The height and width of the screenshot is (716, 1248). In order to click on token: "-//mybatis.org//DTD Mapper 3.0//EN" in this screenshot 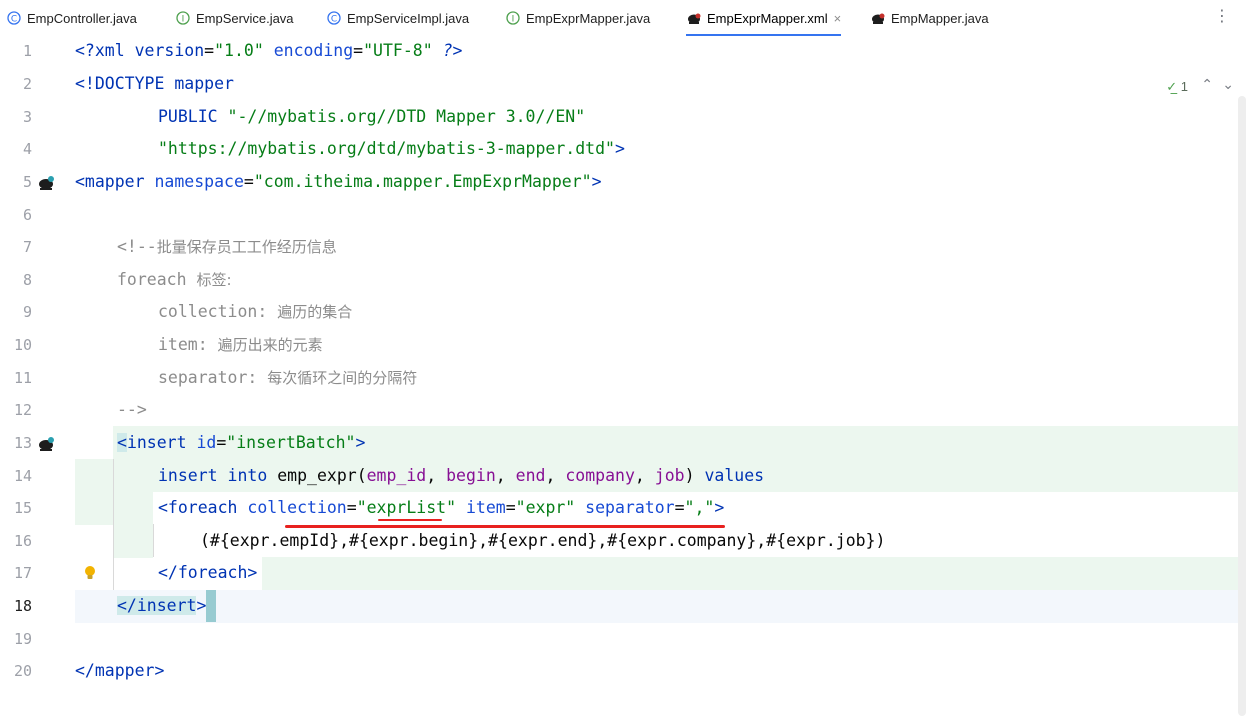, I will do `click(406, 116)`.